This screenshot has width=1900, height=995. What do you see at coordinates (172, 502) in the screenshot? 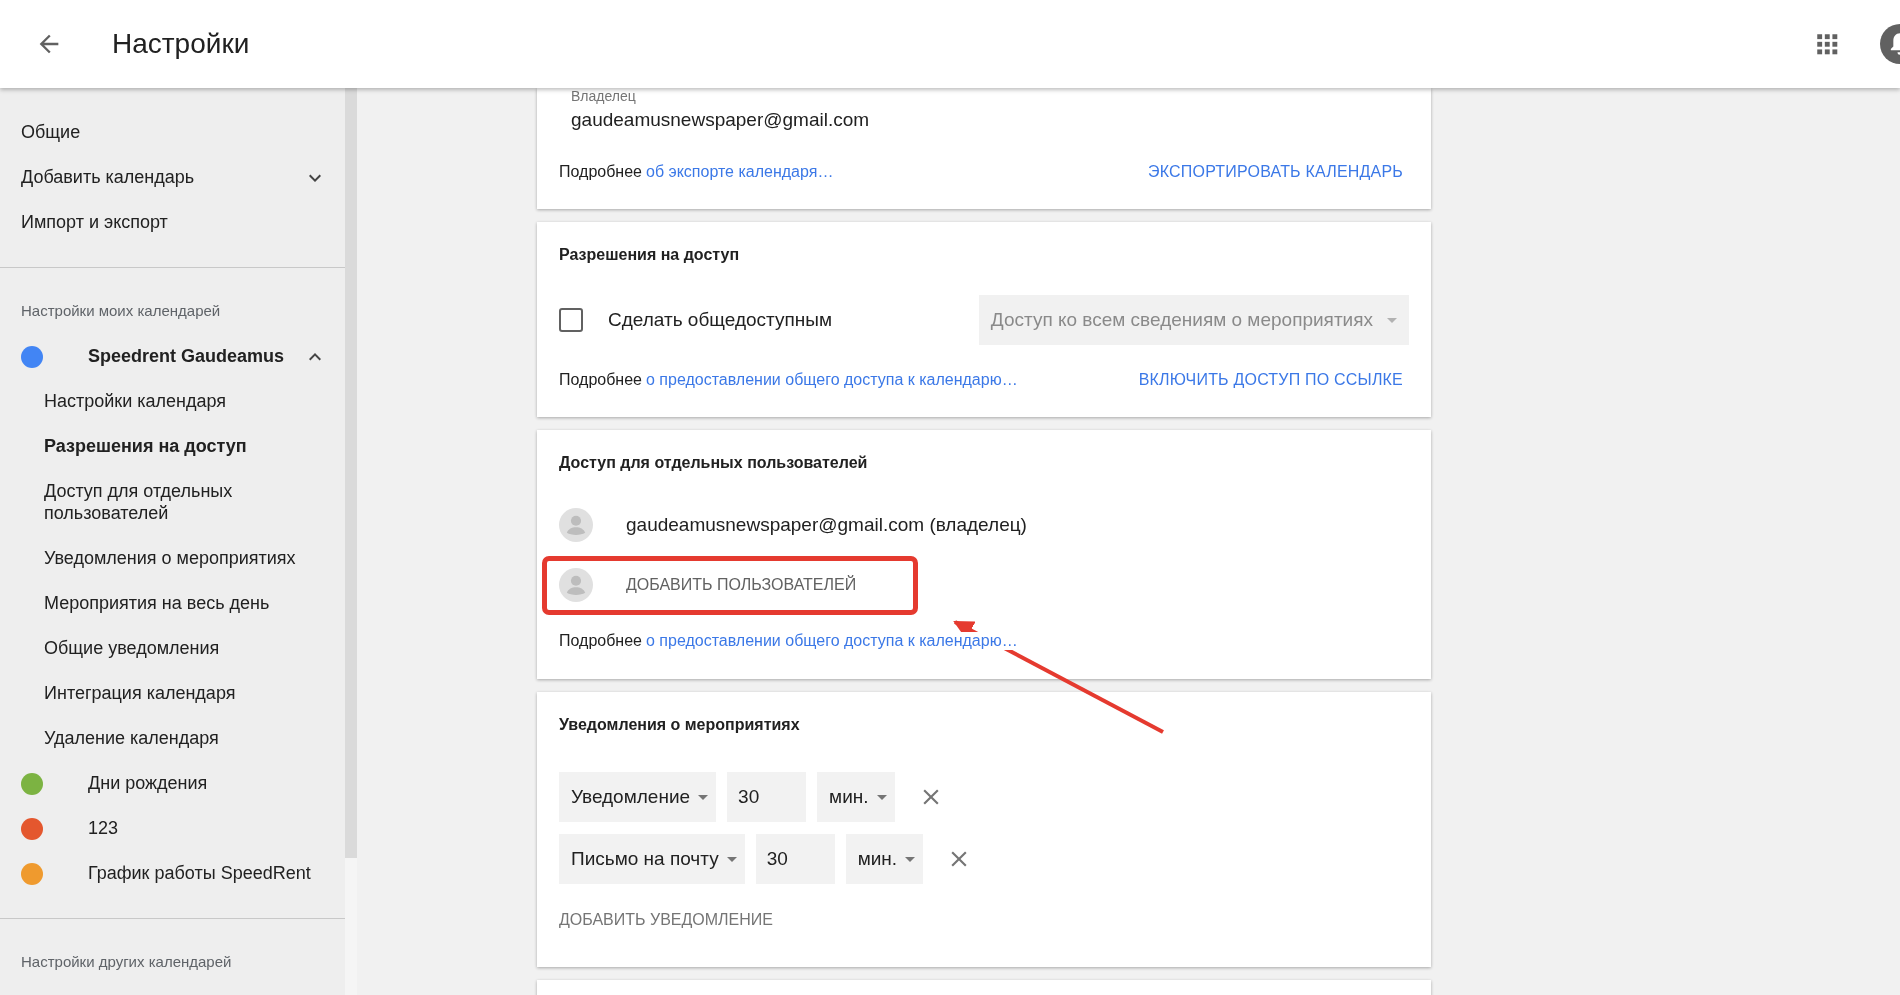
I see `sidebar-item: Доступ для отдельных пользователей` at bounding box center [172, 502].